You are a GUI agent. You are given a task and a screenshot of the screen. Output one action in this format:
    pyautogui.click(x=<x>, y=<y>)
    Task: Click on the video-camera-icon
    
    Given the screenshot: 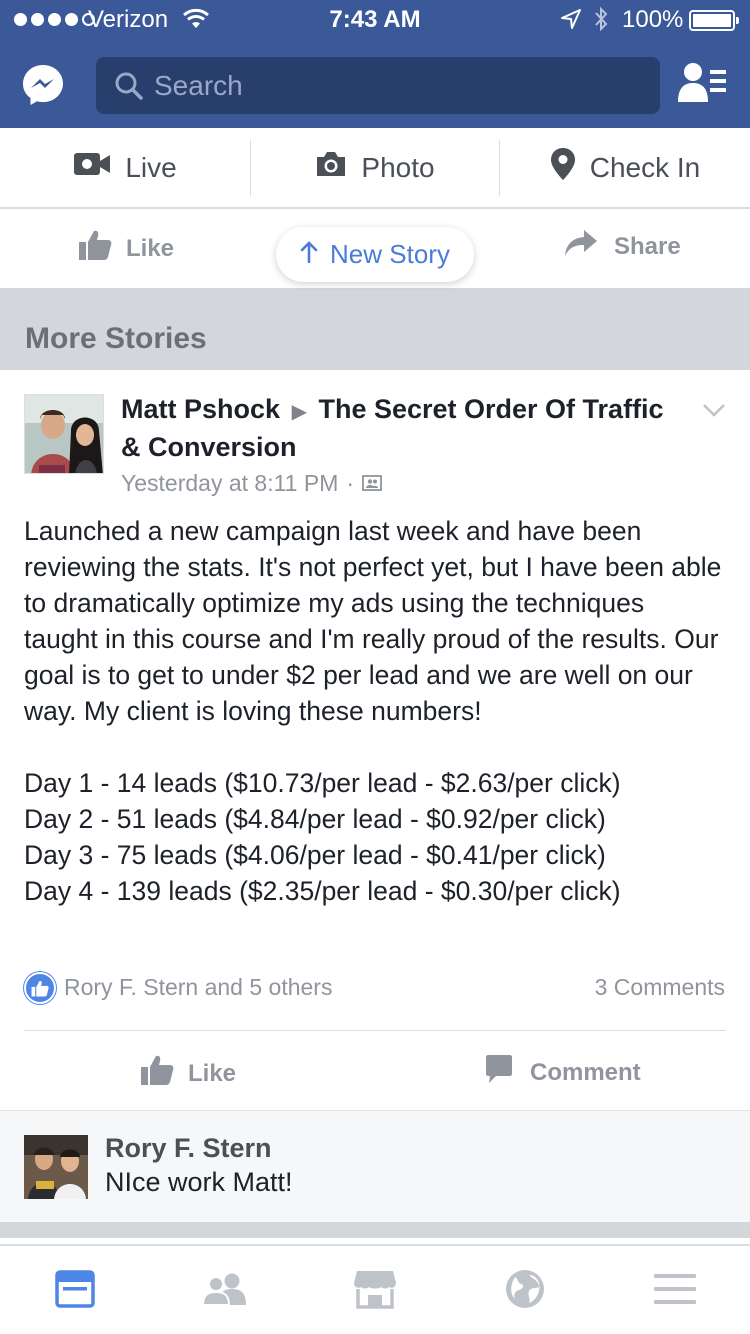 What is the action you would take?
    pyautogui.click(x=92, y=167)
    